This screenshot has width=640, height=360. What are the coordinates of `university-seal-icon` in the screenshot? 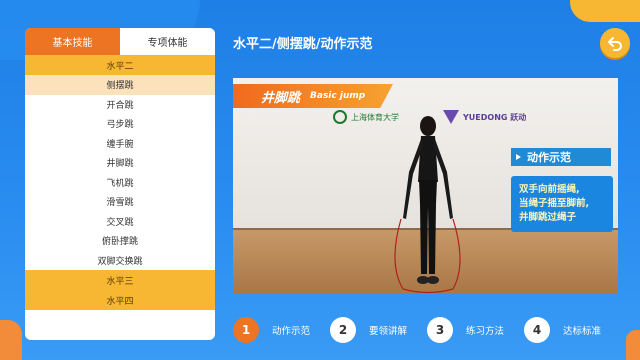 It's located at (340, 117).